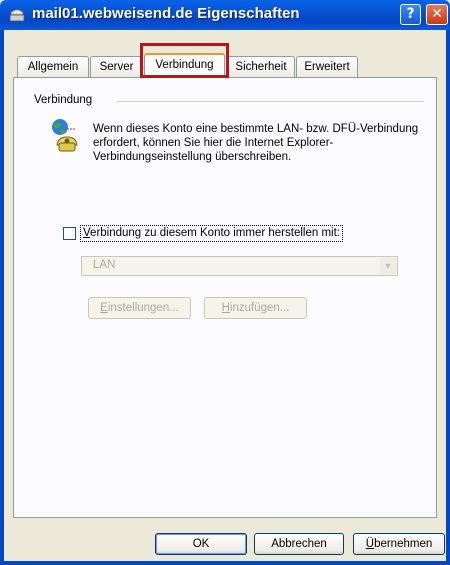 This screenshot has width=450, height=565. I want to click on title-bar: mail01.webweisend.de Eigenschaften ? ✕, so click(225, 15).